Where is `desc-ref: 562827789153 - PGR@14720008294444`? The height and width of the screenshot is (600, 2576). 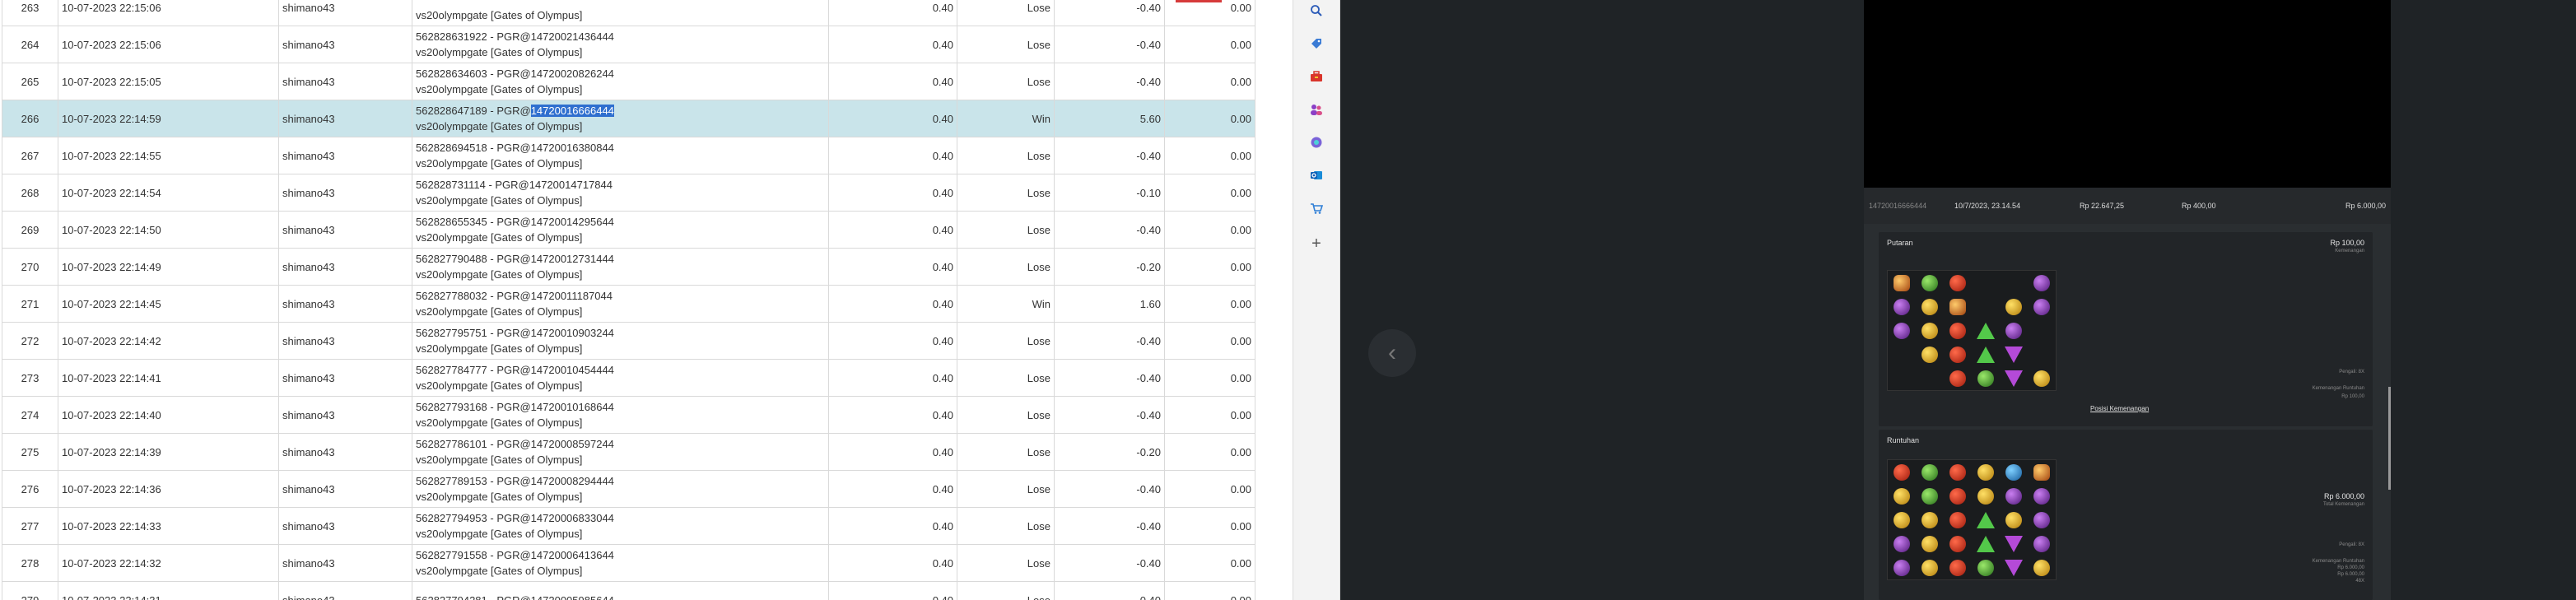
desc-ref: 562827789153 - PGR@14720008294444 is located at coordinates (515, 481).